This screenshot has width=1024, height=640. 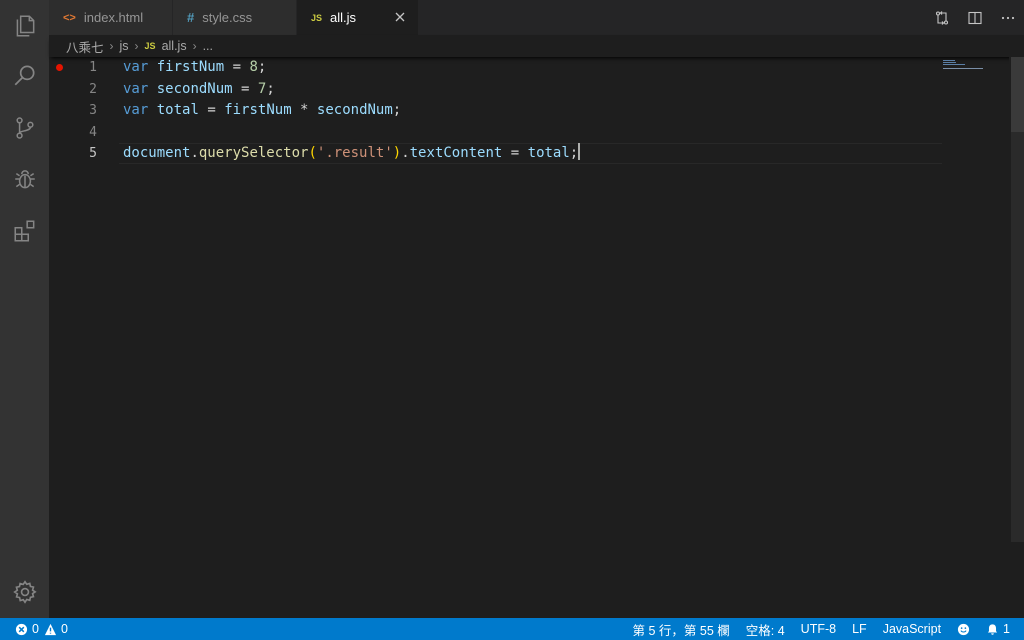 What do you see at coordinates (579, 151) in the screenshot?
I see `text-cursor` at bounding box center [579, 151].